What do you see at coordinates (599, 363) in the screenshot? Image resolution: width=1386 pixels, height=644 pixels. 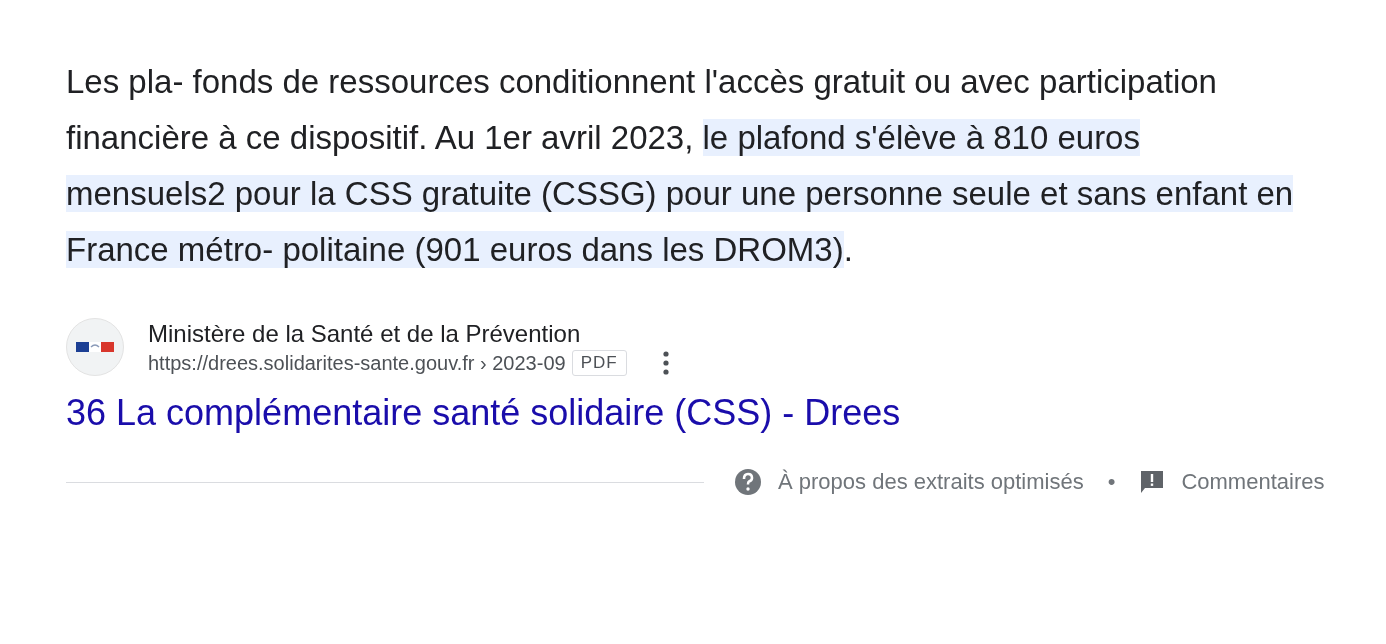 I see `file-type-label: PDF` at bounding box center [599, 363].